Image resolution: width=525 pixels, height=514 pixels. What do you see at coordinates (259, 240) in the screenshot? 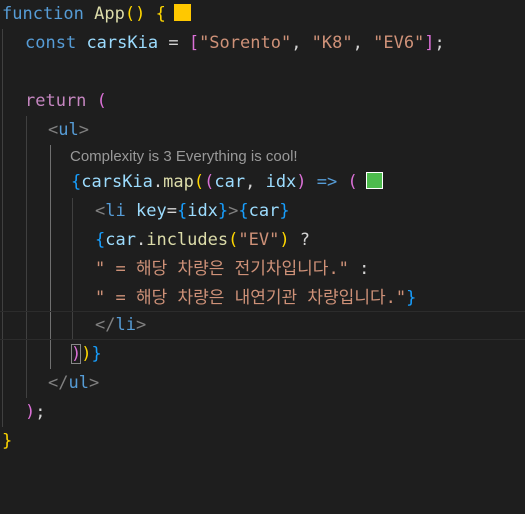
I see `string-literal: "EV"` at bounding box center [259, 240].